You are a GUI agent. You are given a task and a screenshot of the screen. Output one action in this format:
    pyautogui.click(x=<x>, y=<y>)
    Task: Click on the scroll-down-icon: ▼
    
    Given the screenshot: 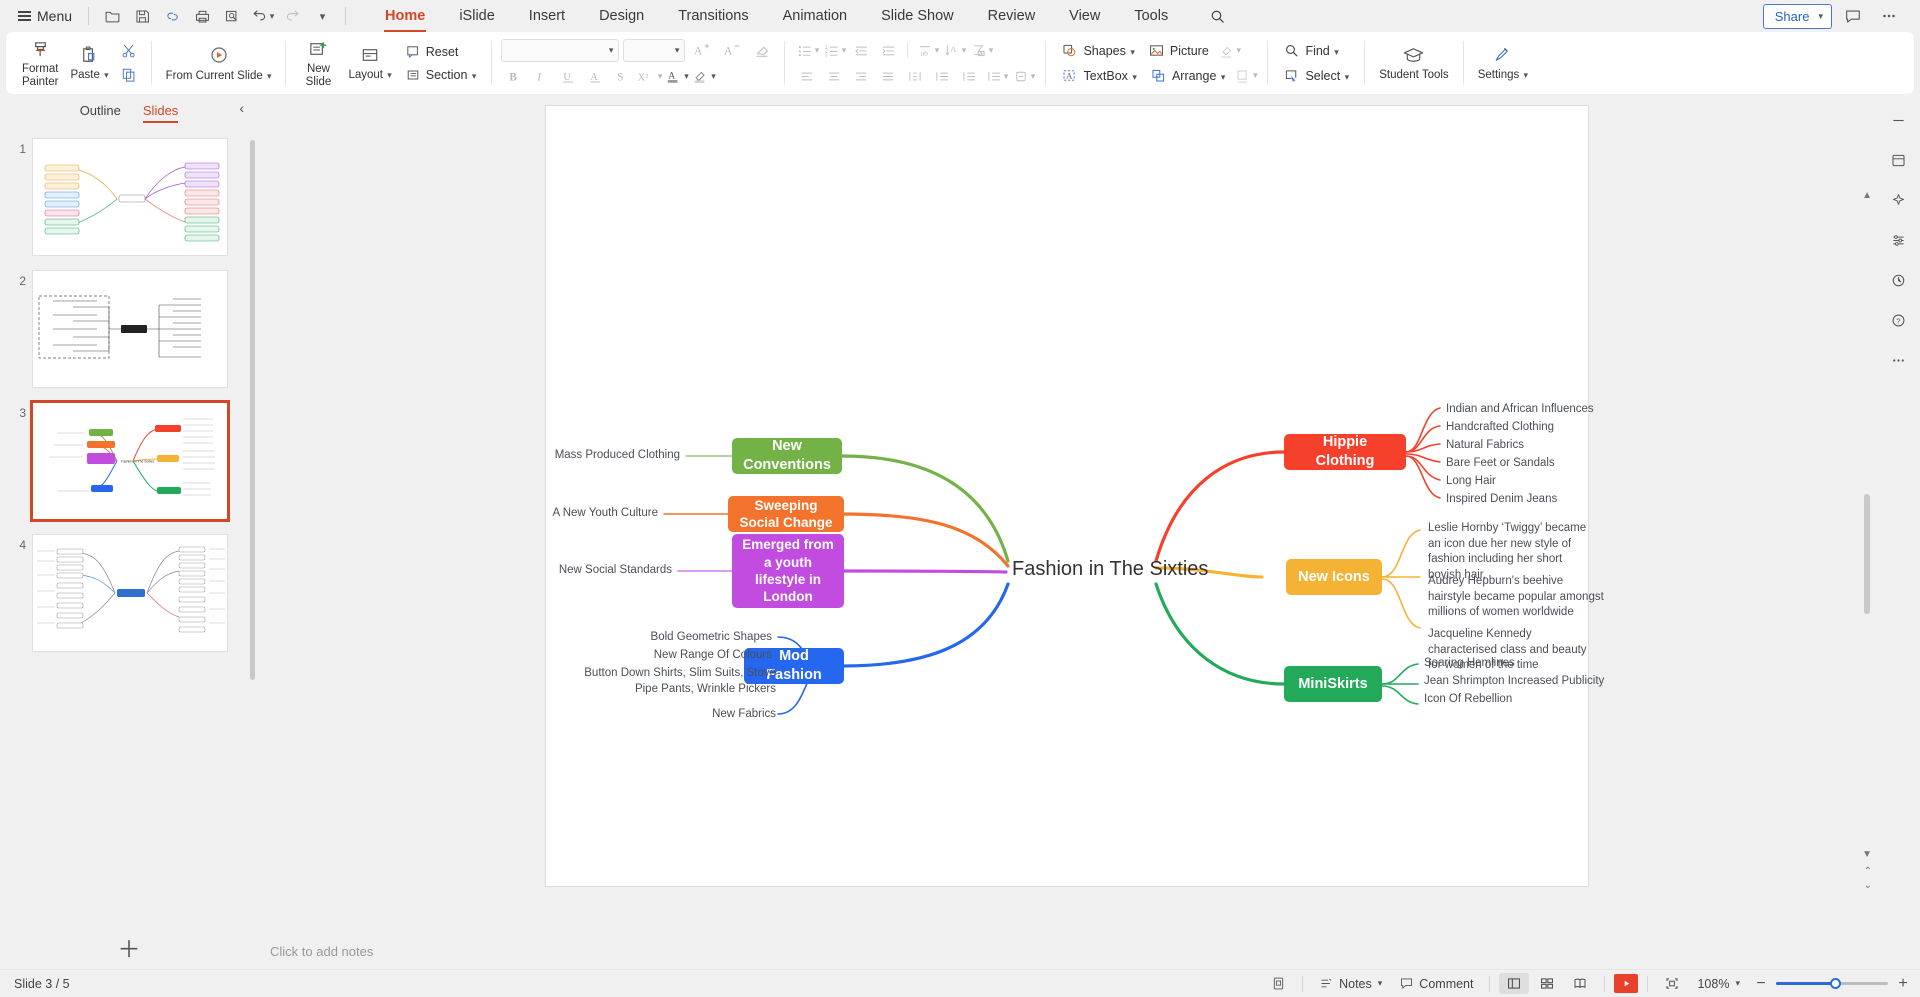 What is the action you would take?
    pyautogui.click(x=1867, y=854)
    